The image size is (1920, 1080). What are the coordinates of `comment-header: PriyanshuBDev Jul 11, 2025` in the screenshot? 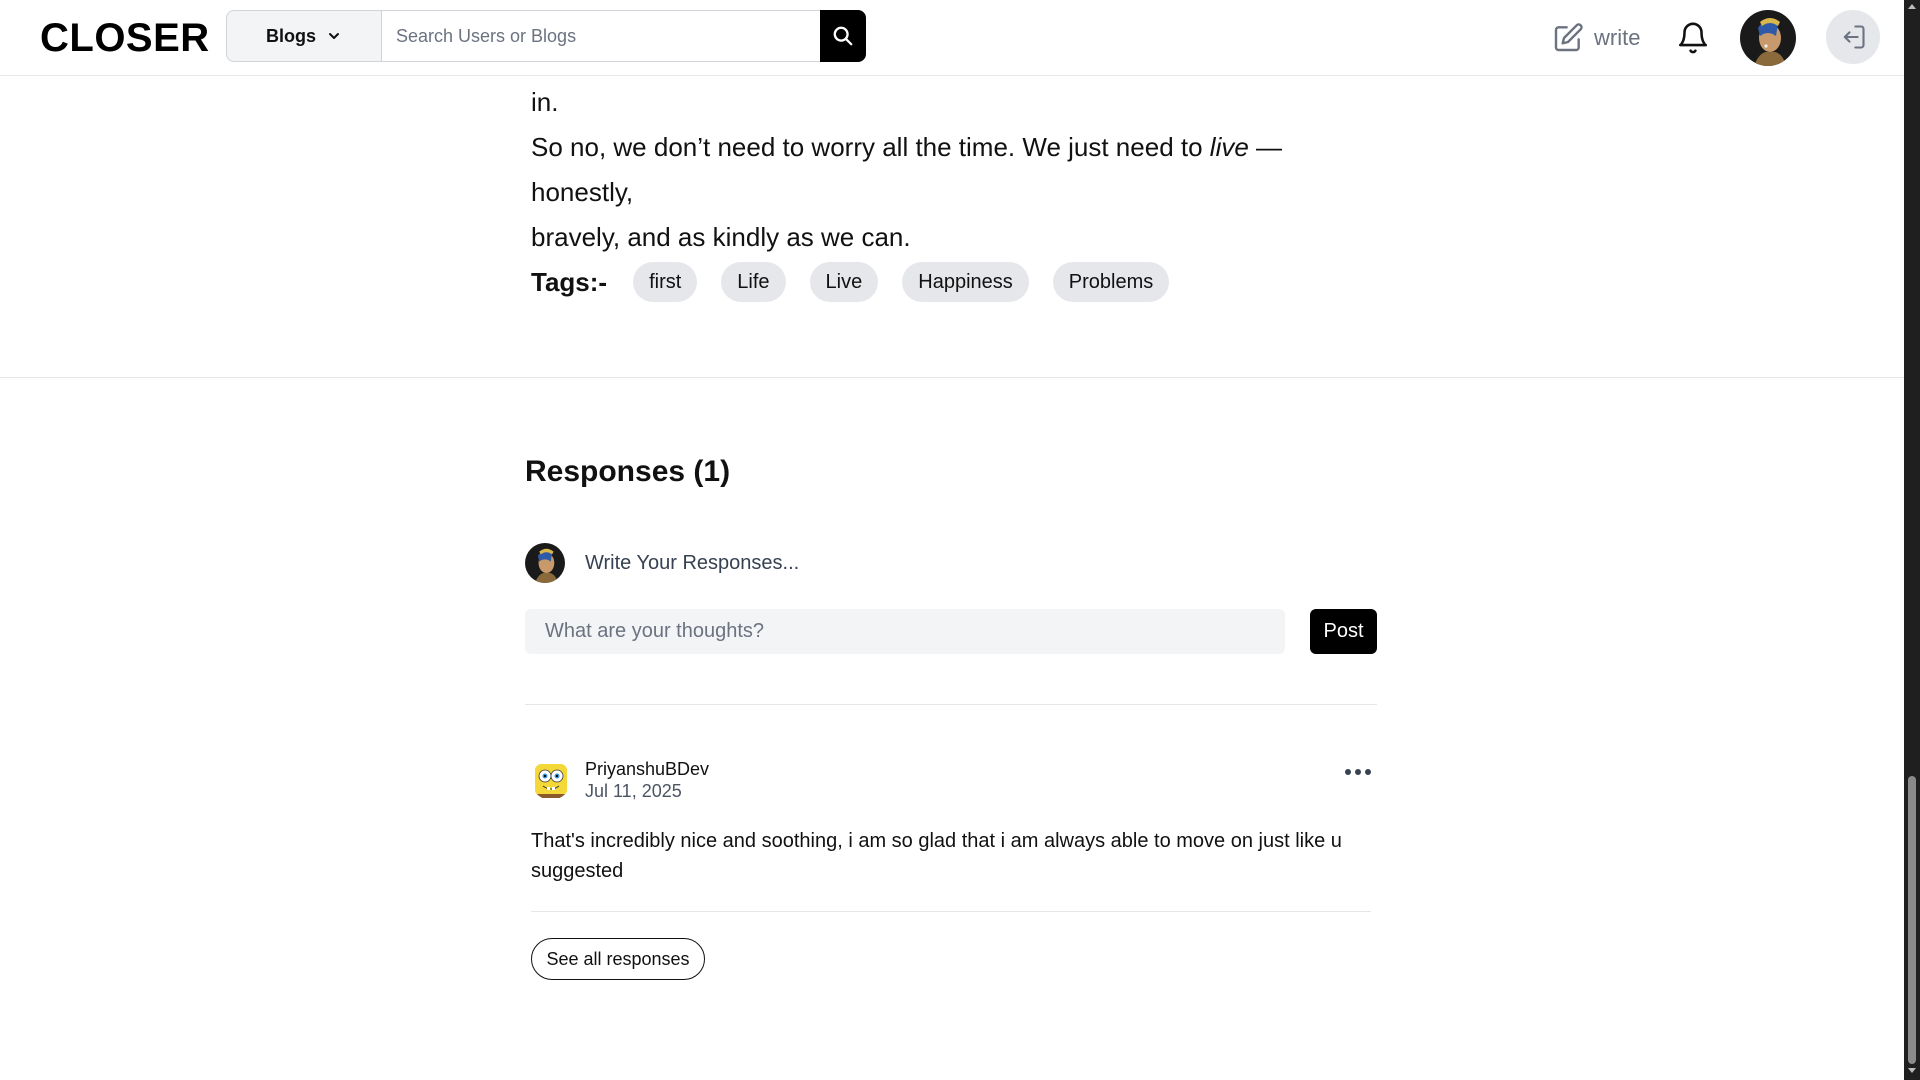 It's located at (951, 780).